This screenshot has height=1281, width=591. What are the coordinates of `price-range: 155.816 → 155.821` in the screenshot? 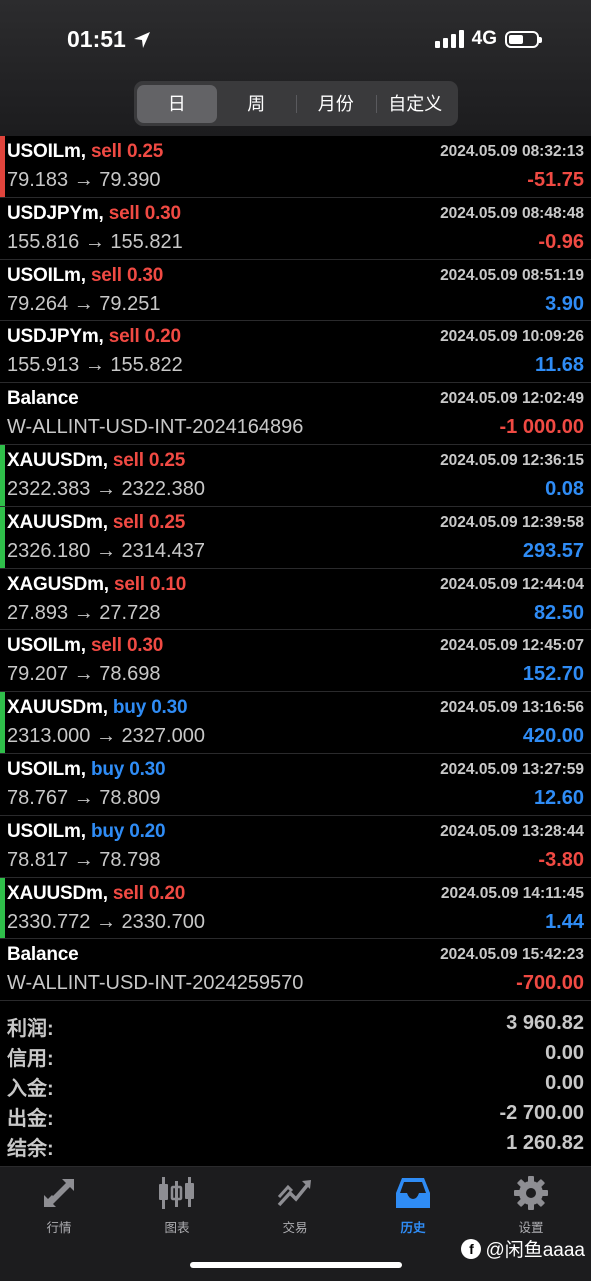 It's located at (95, 241).